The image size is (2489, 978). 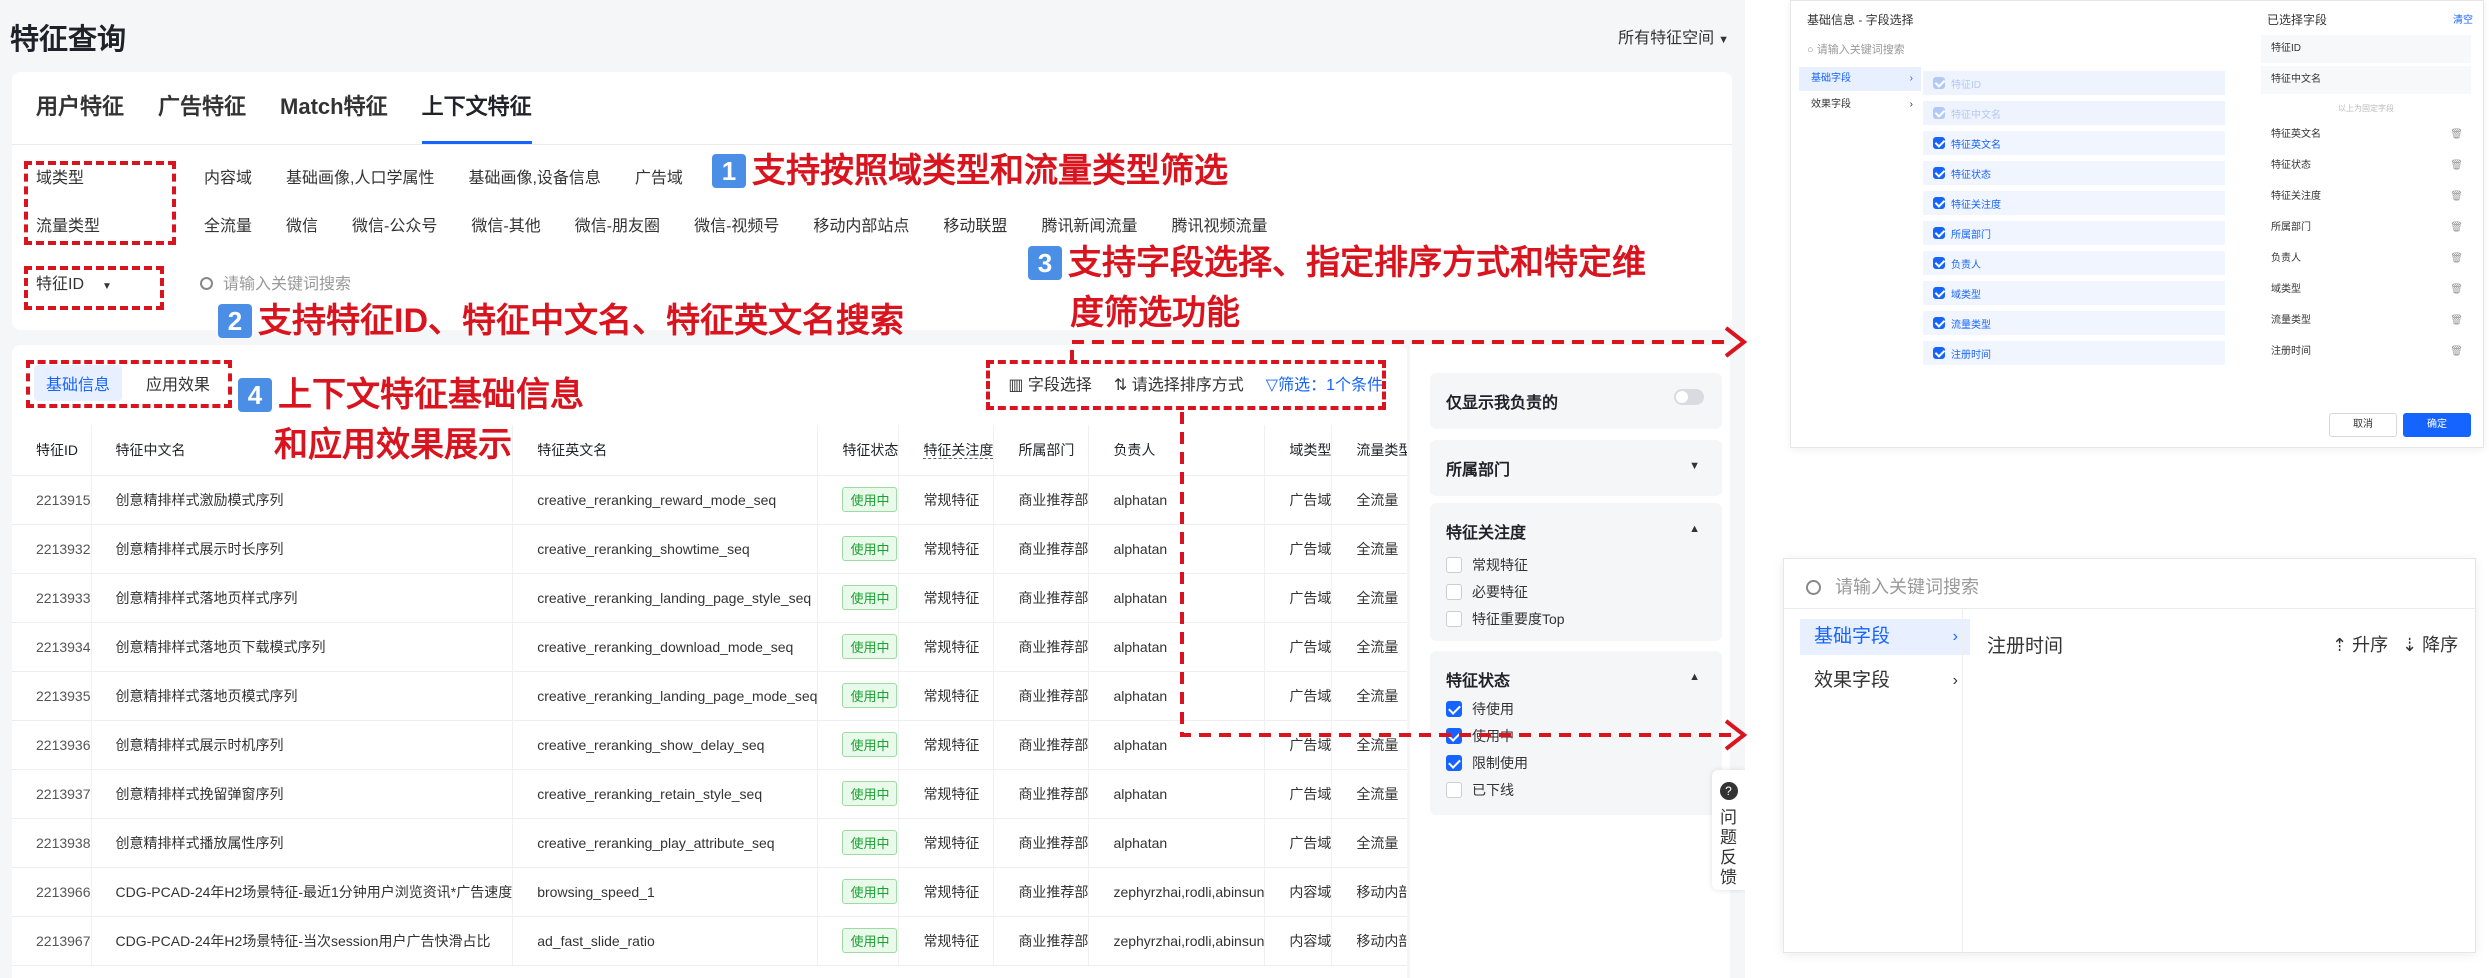 I want to click on modal-search-input: ○ 请输入关键词搜索, so click(x=1856, y=49).